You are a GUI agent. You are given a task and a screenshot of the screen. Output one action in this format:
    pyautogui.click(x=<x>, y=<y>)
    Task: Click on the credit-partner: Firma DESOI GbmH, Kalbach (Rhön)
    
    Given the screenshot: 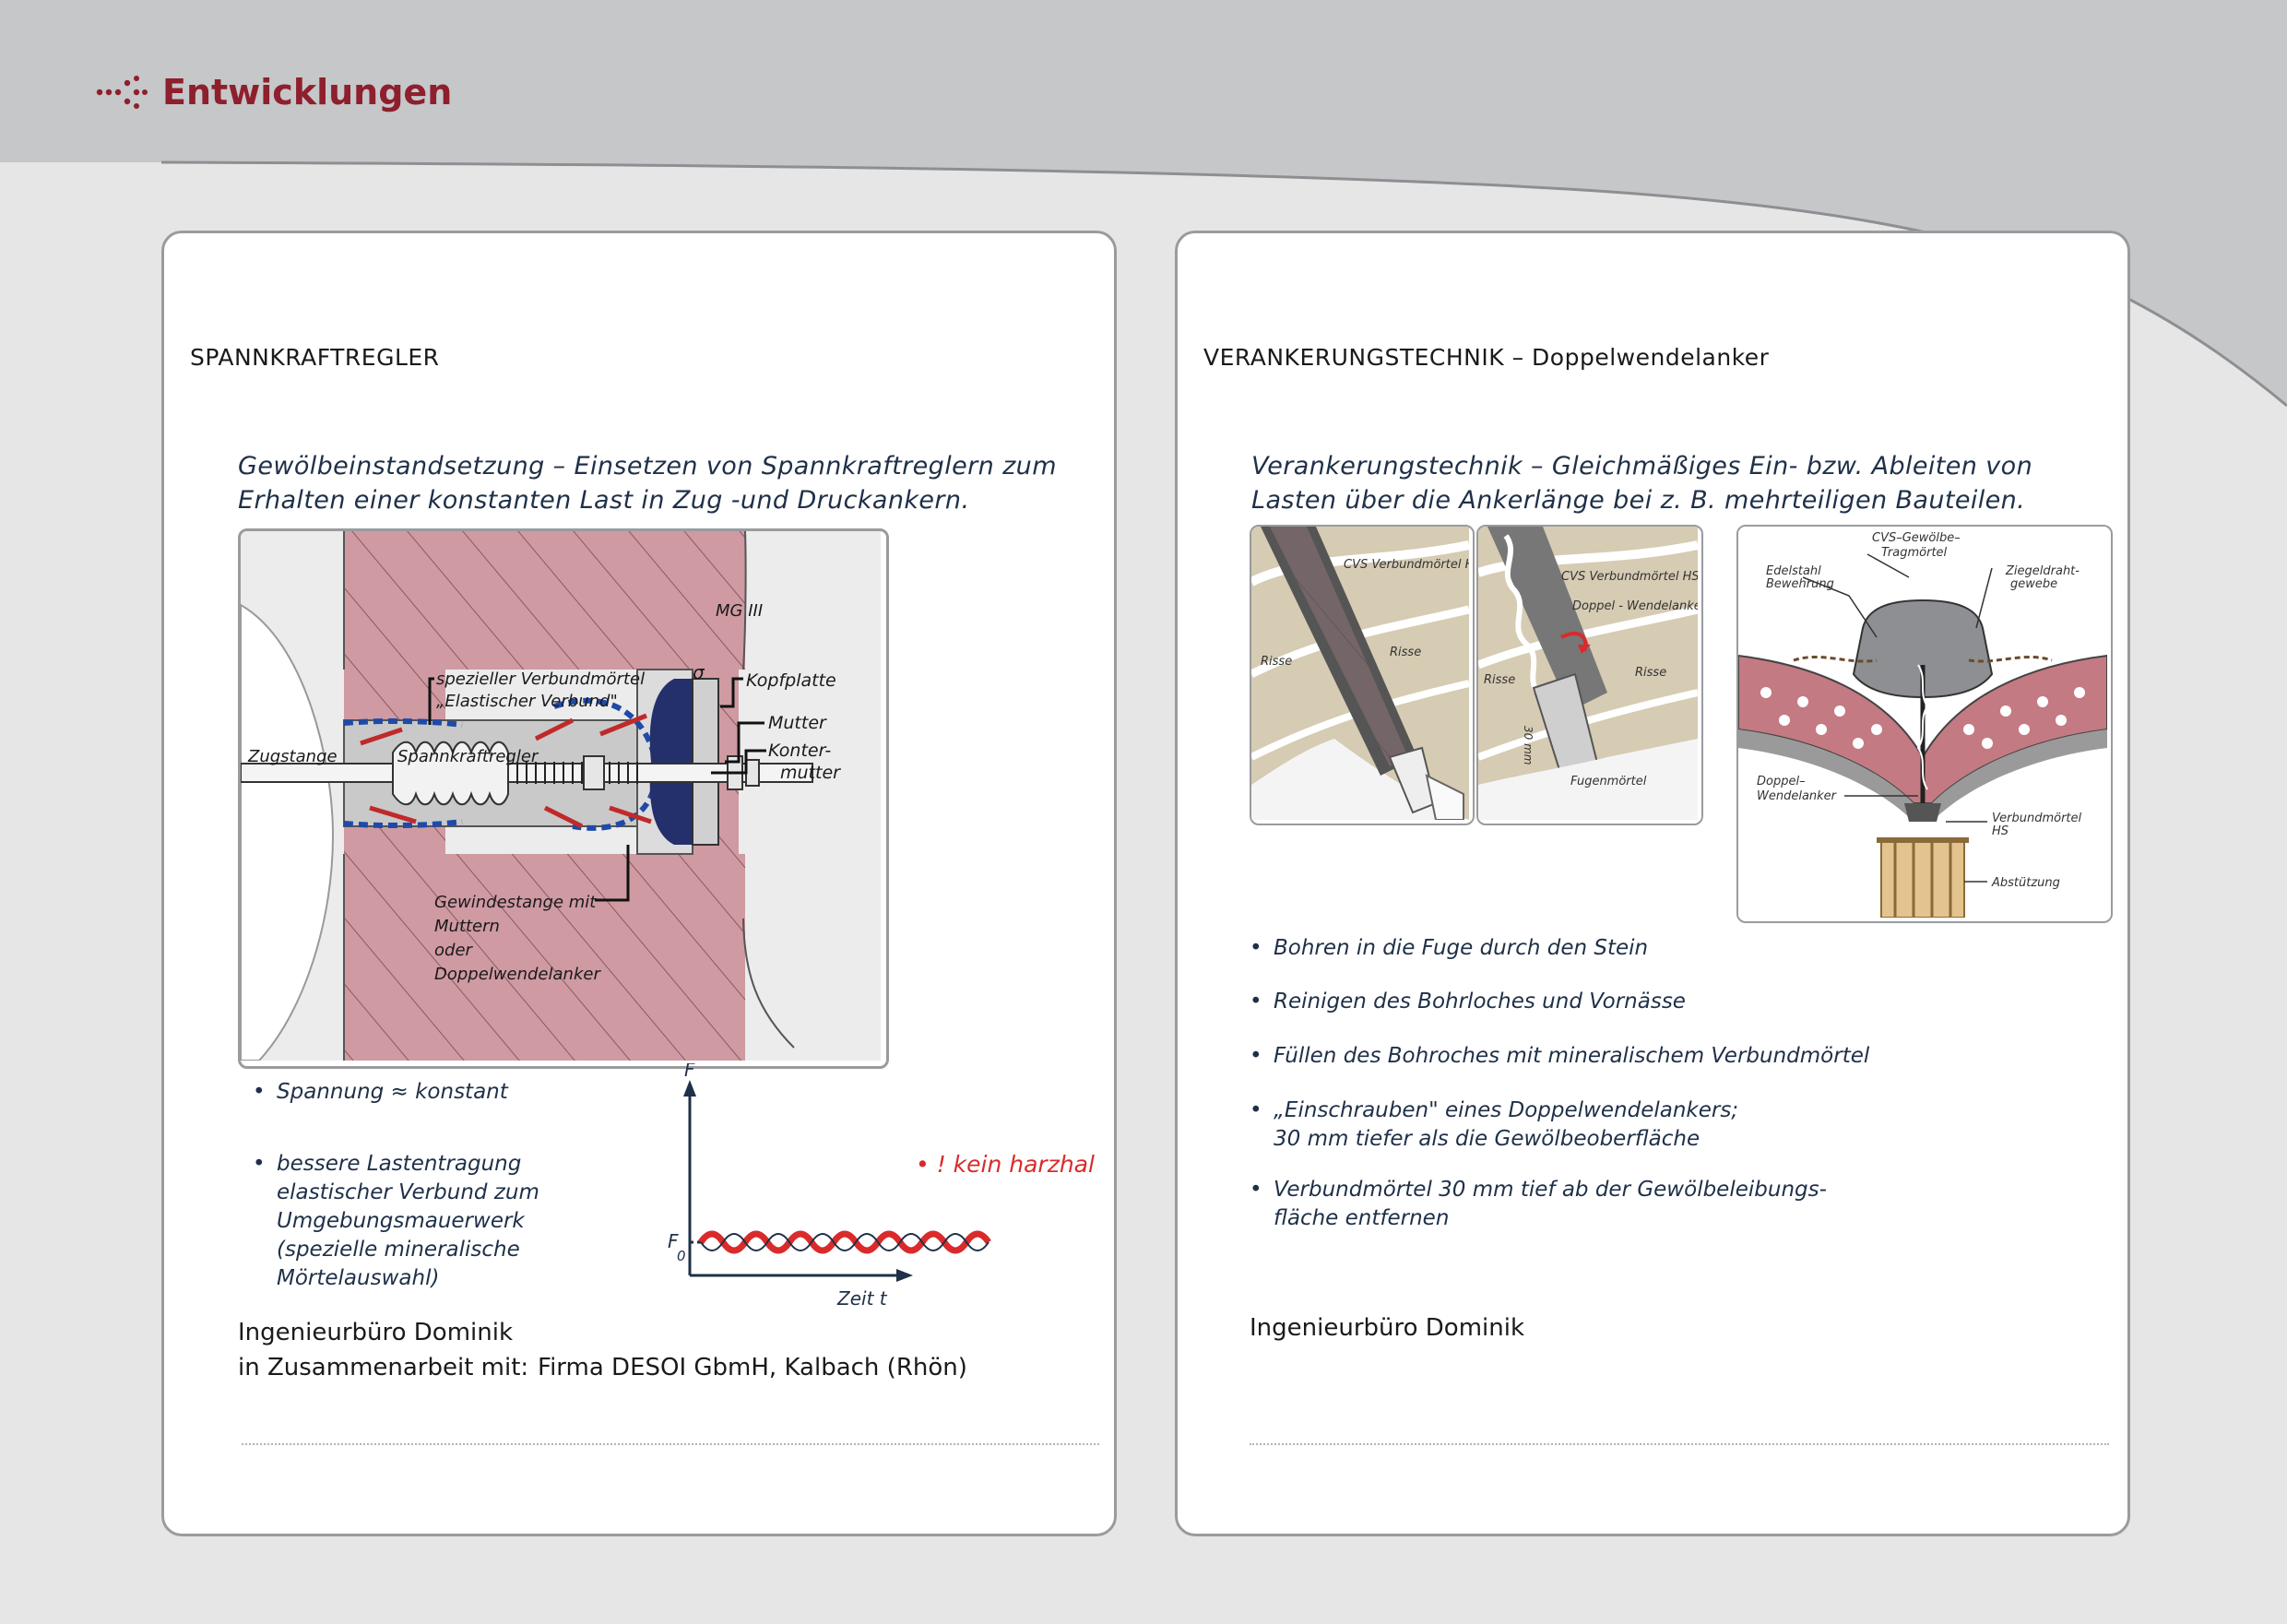 What is the action you would take?
    pyautogui.click(x=752, y=1368)
    